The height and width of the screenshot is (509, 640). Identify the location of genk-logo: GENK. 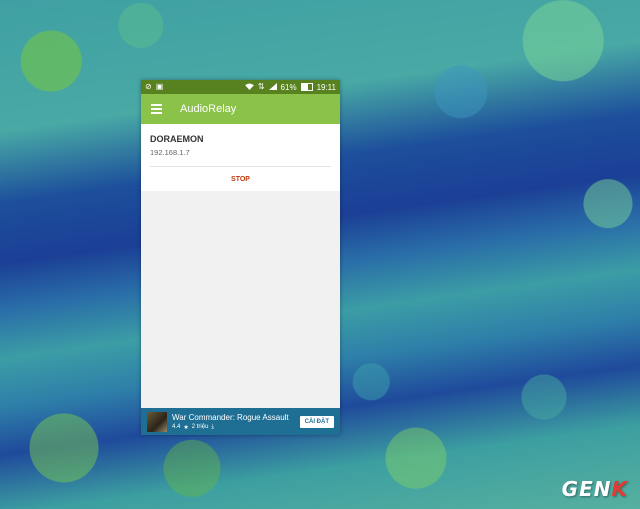
(595, 489).